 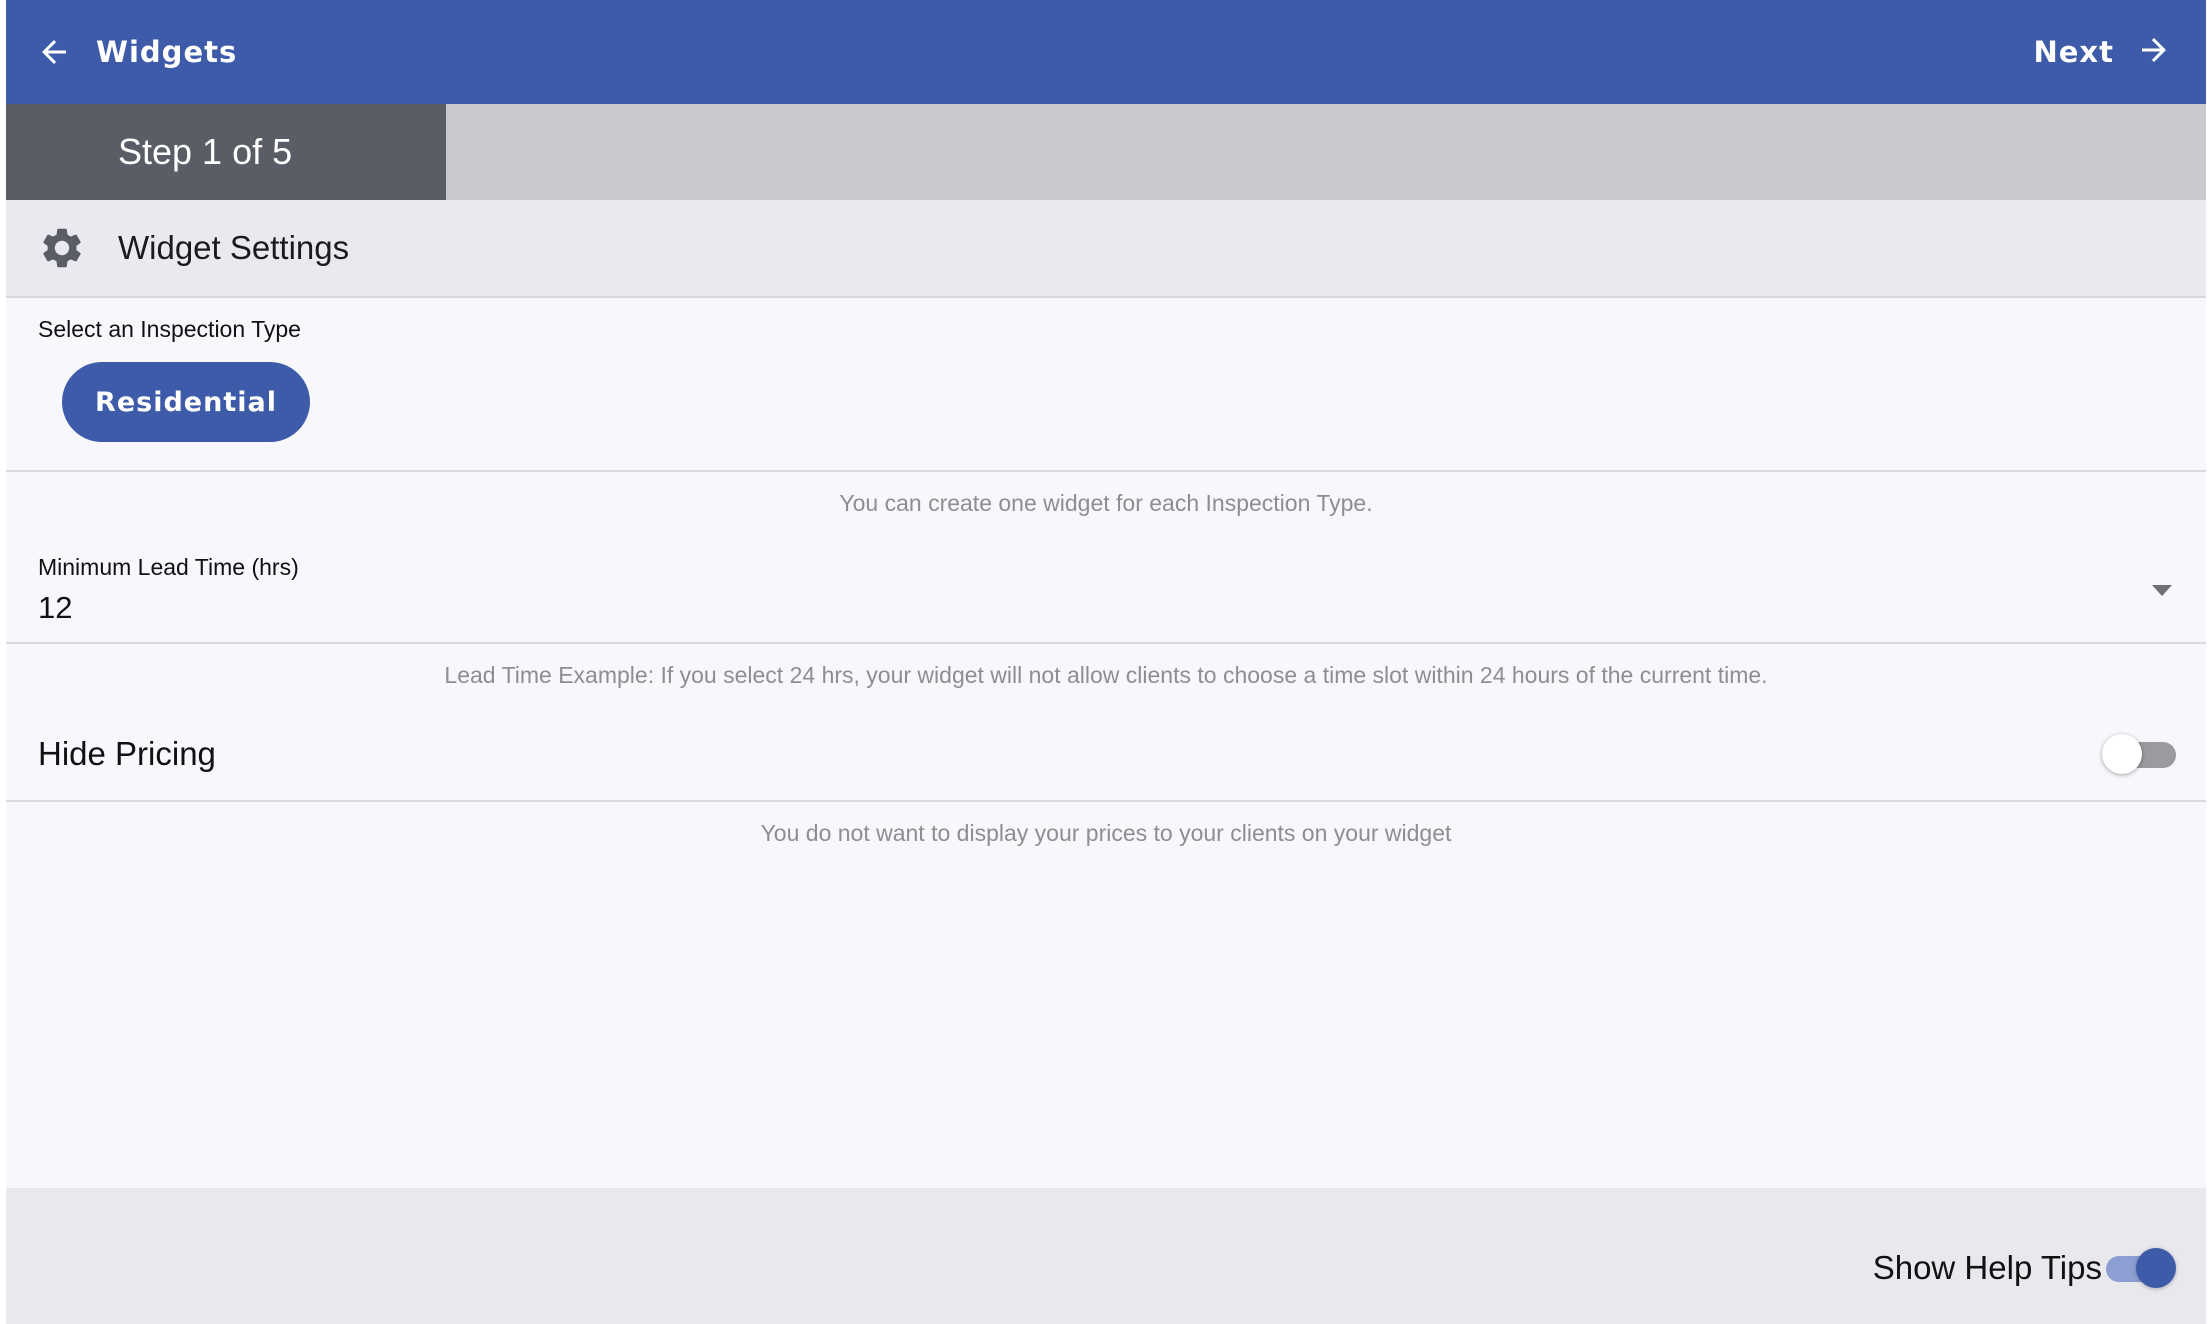 I want to click on hide-pricing-toggle, so click(x=2140, y=754).